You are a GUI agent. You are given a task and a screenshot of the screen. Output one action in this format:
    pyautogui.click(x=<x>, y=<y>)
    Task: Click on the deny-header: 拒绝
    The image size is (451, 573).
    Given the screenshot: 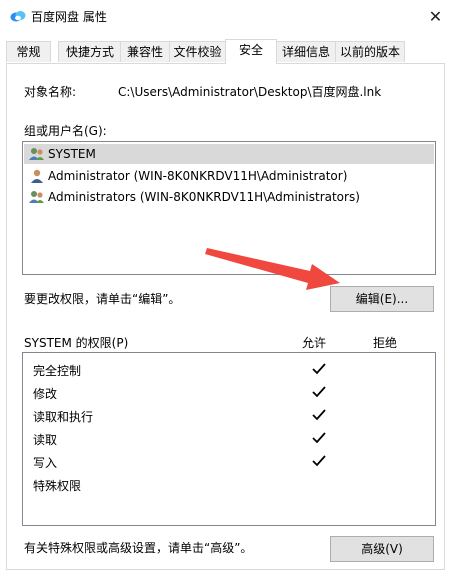 What is the action you would take?
    pyautogui.click(x=385, y=343)
    